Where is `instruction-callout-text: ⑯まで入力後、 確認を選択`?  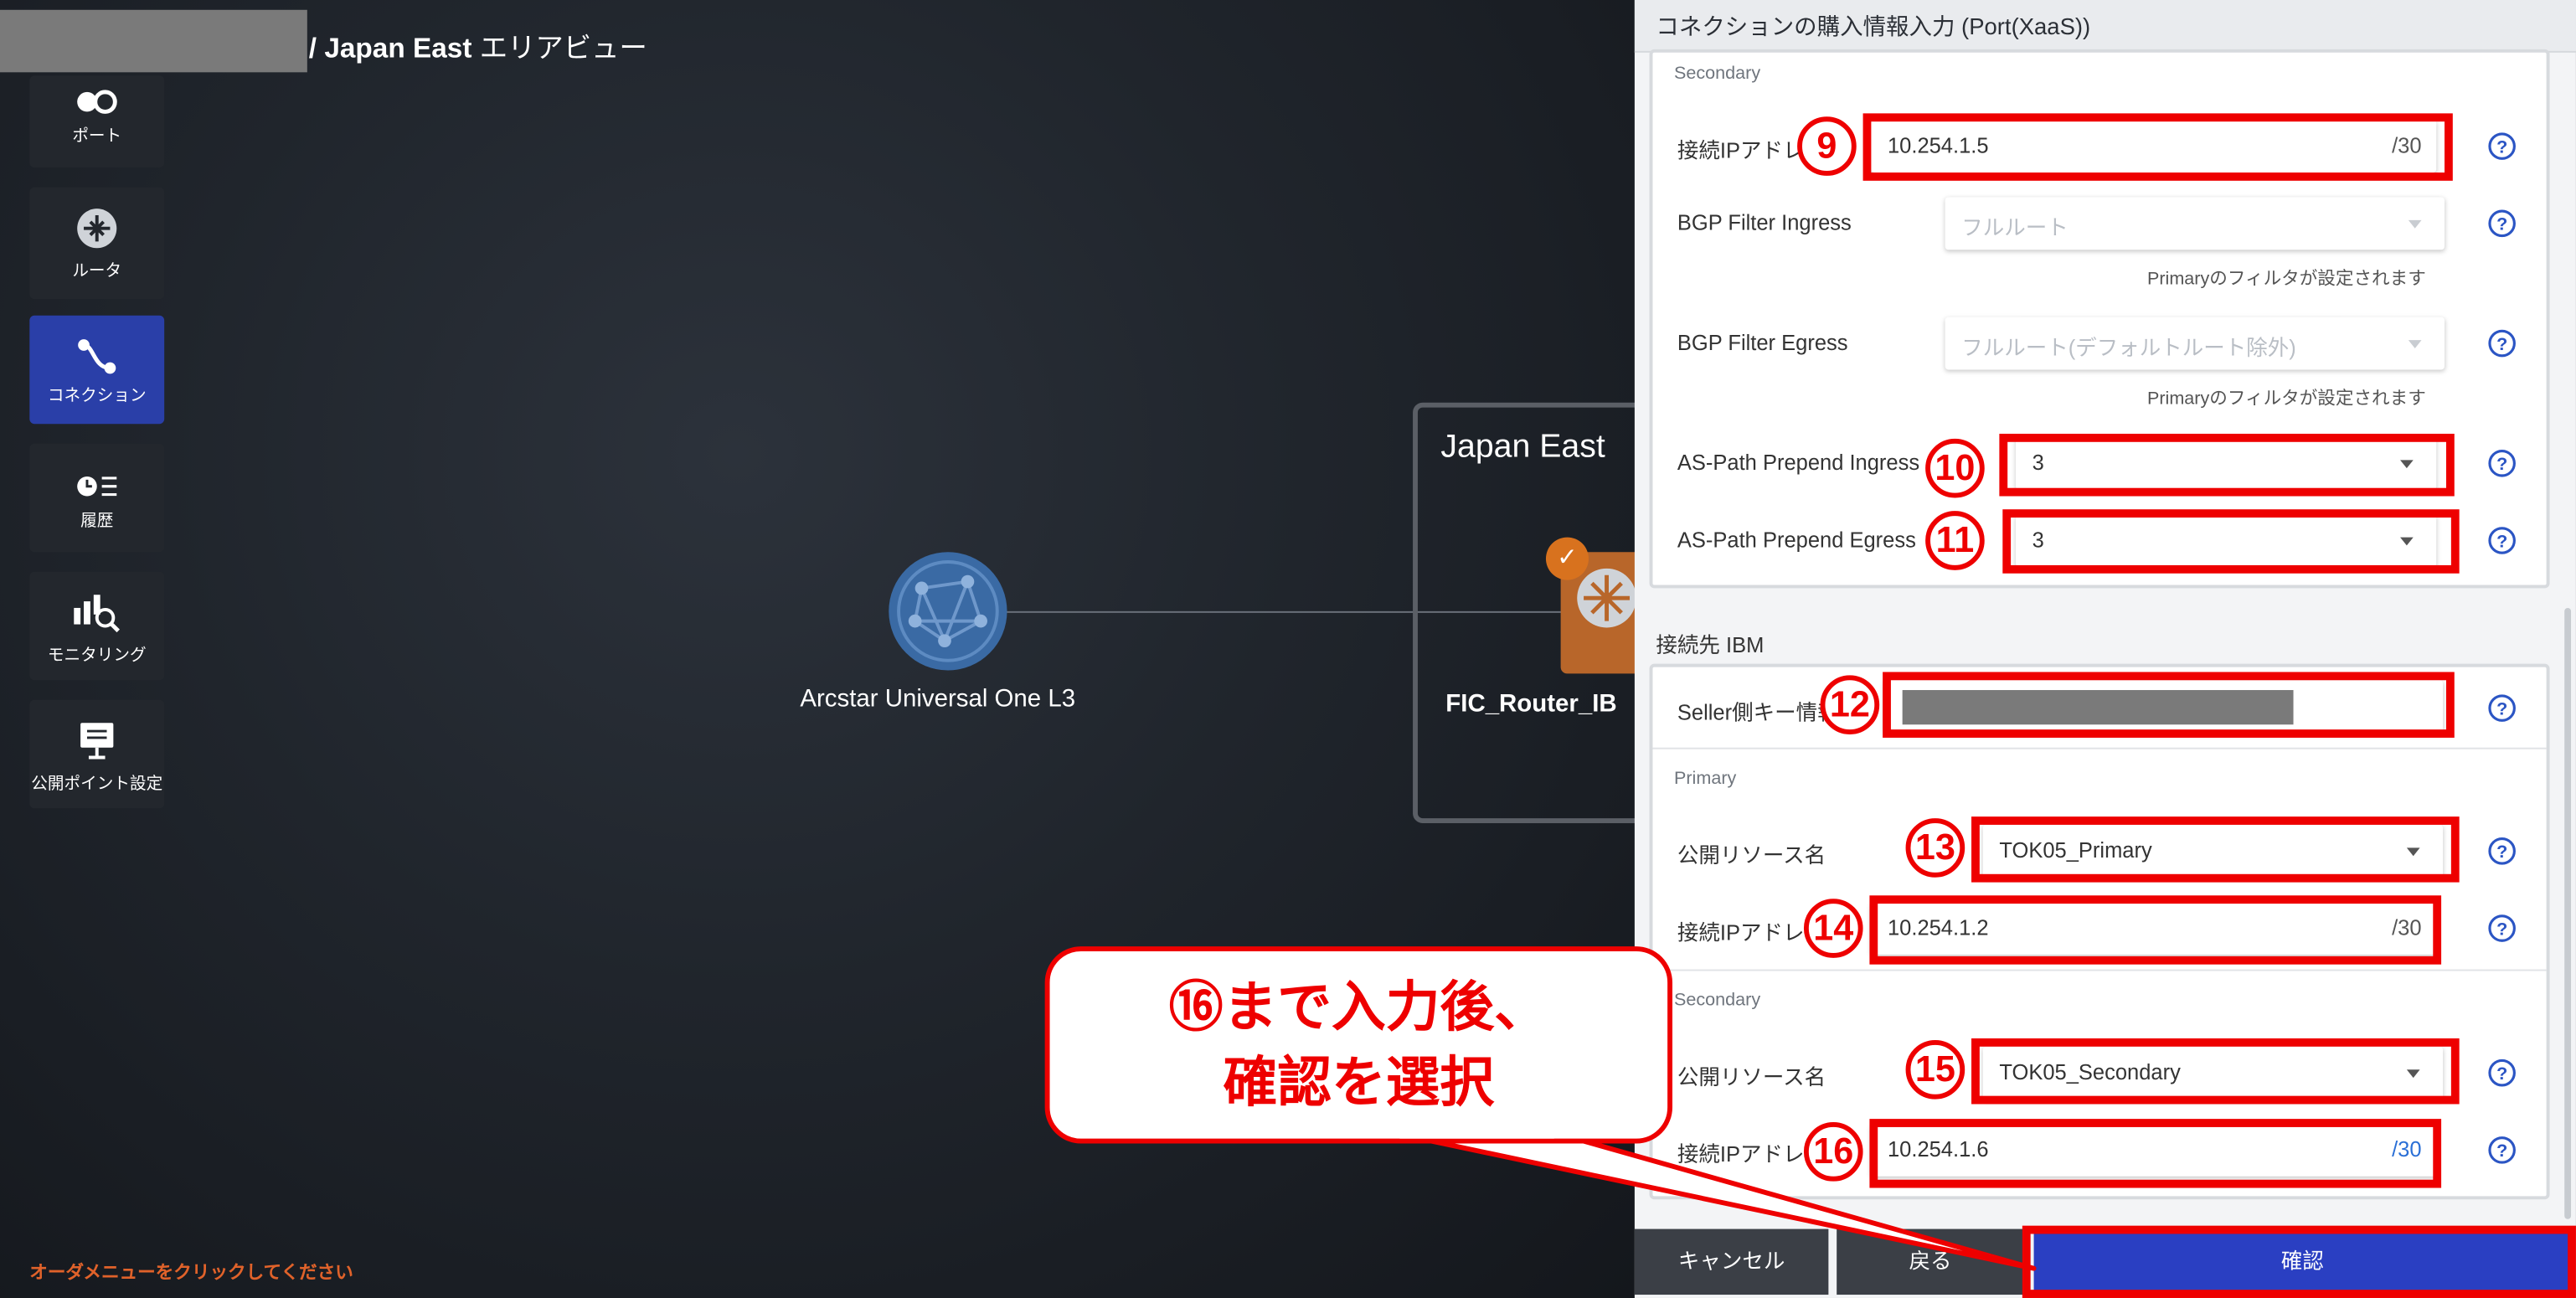
instruction-callout-text: ⑯まで入力後、 確認を選択 is located at coordinates (1358, 1045).